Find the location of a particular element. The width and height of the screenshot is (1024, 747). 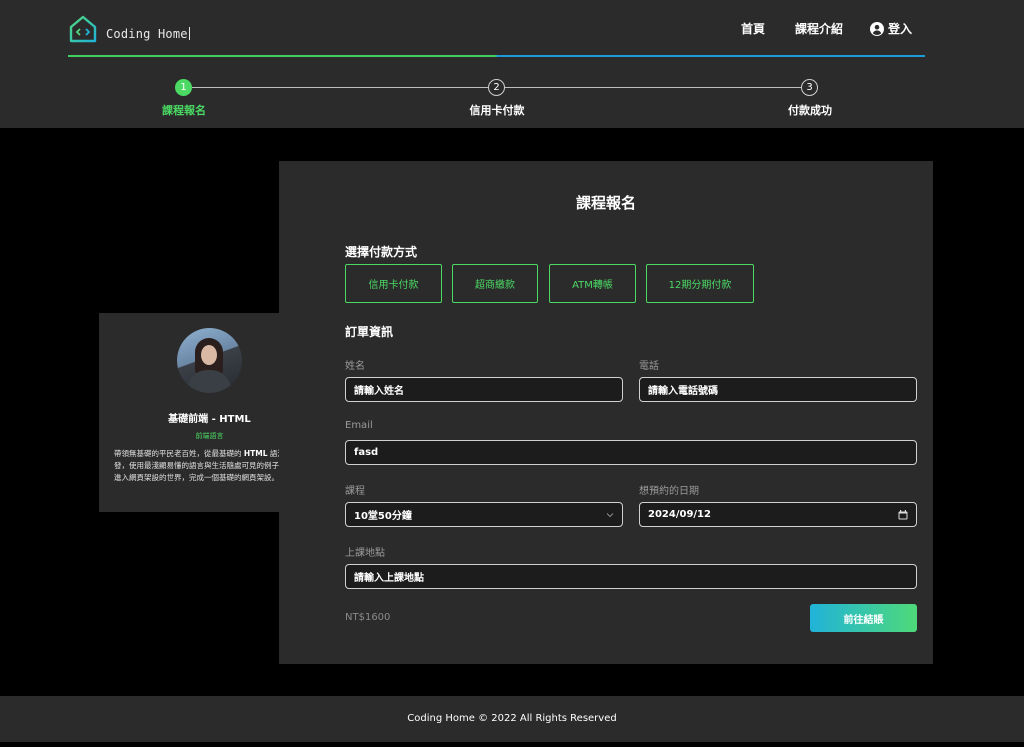

location-label: 上課地點 is located at coordinates (365, 553).